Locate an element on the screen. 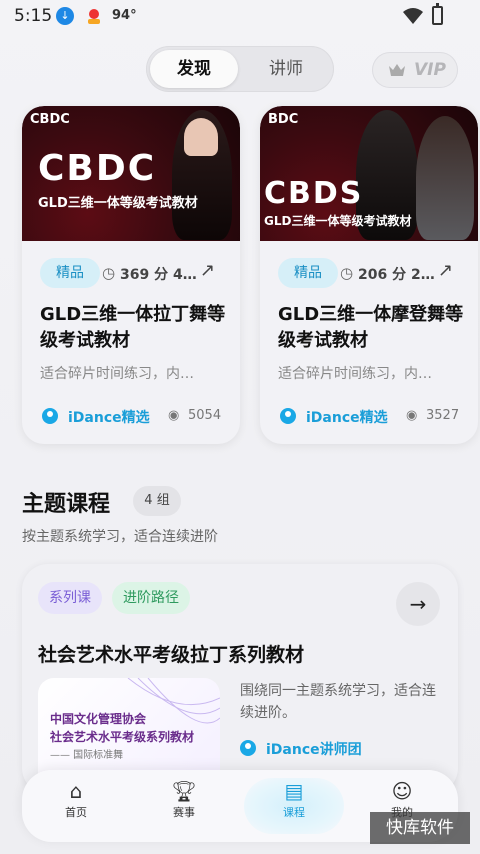 The height and width of the screenshot is (854, 480). nav-courses: ▤ 课程 is located at coordinates (294, 806).